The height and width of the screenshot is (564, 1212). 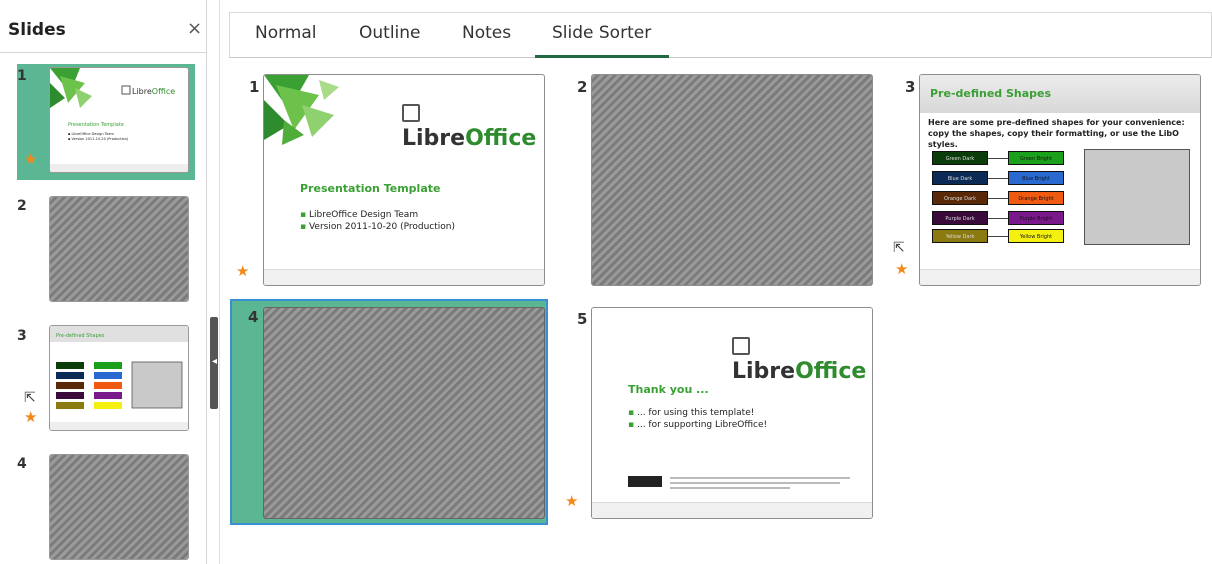 What do you see at coordinates (377, 227) in the screenshot?
I see `bullet-item: Version 2011-10-20 (Production)` at bounding box center [377, 227].